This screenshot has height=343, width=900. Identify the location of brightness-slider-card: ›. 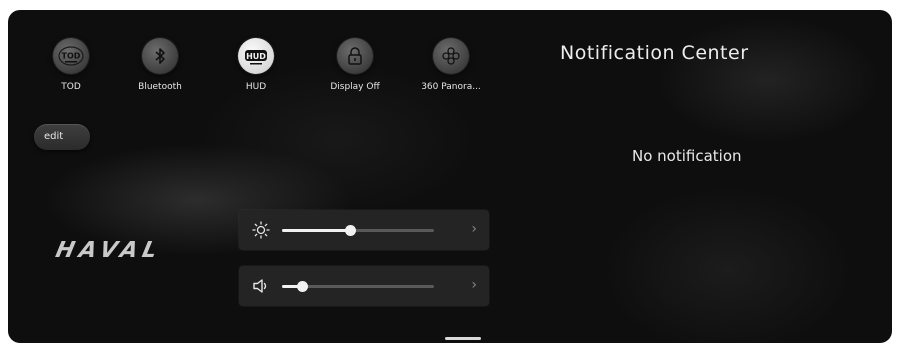
(364, 230).